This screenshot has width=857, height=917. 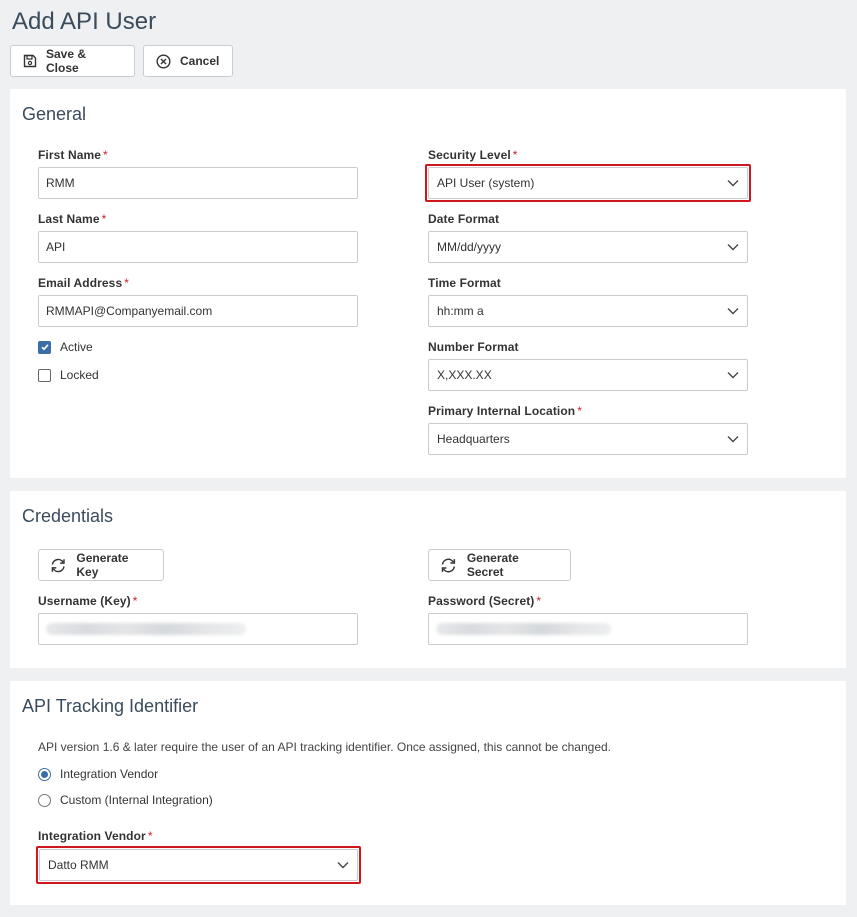 I want to click on page-title: Add API User, so click(x=84, y=21).